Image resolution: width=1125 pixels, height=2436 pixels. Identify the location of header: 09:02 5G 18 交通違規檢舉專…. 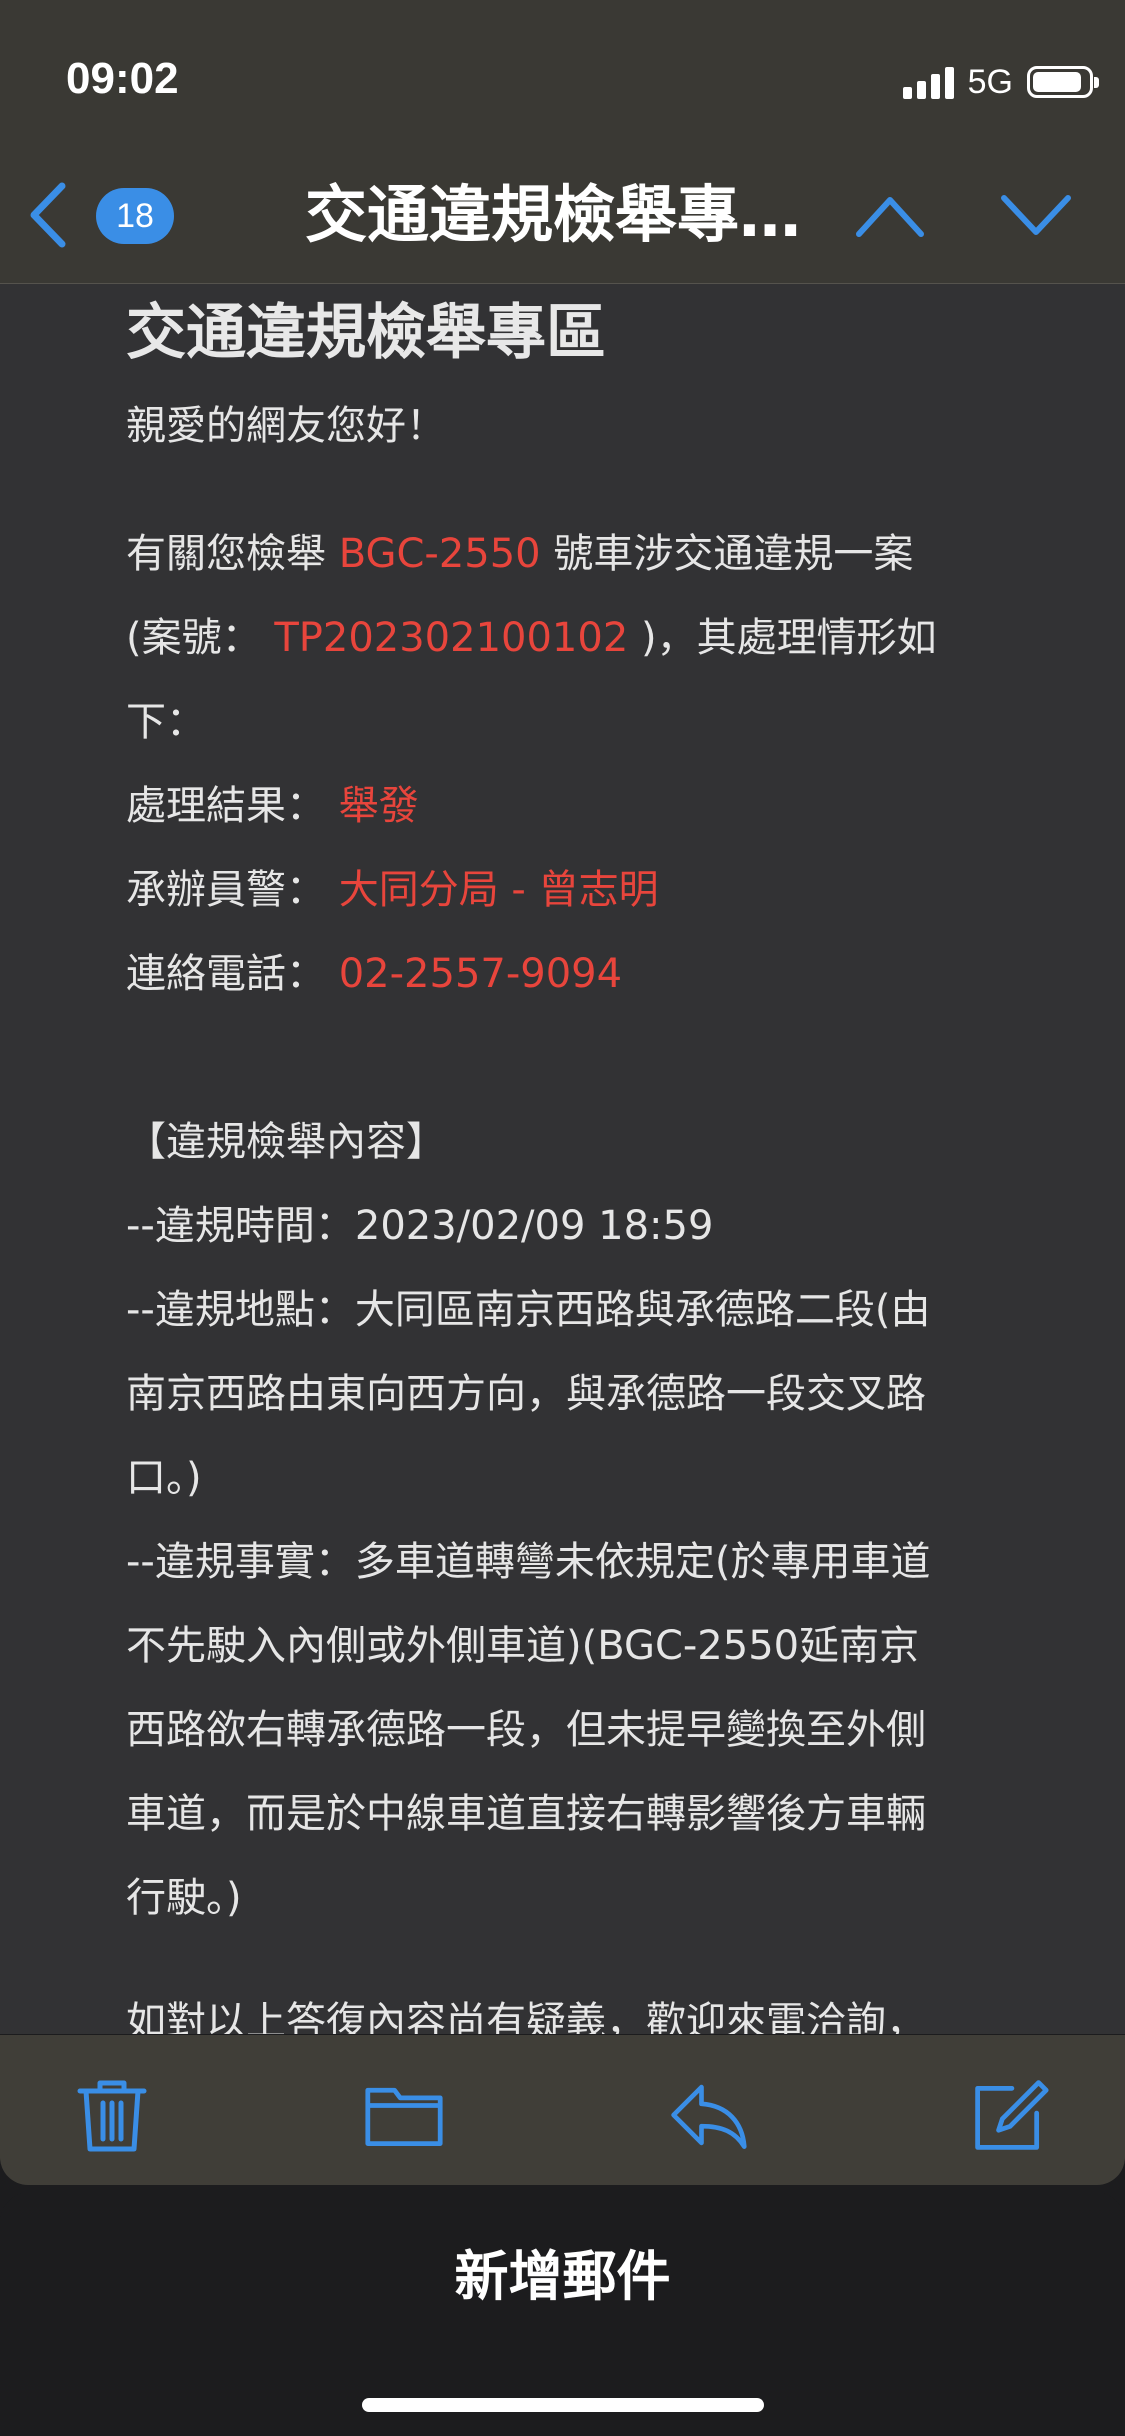
(562, 142).